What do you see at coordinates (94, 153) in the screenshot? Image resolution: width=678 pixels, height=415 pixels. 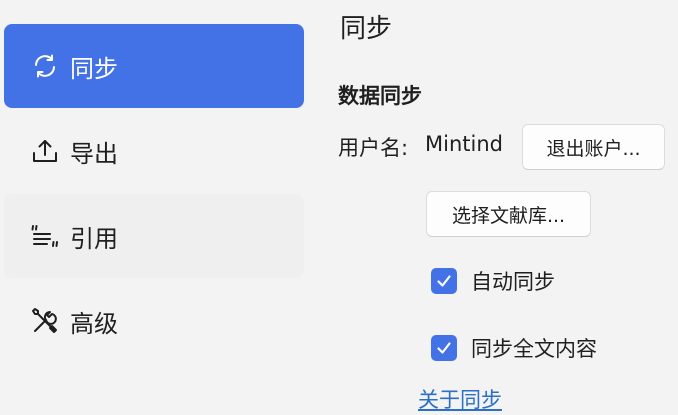 I see `sidebar-item-label: 导出` at bounding box center [94, 153].